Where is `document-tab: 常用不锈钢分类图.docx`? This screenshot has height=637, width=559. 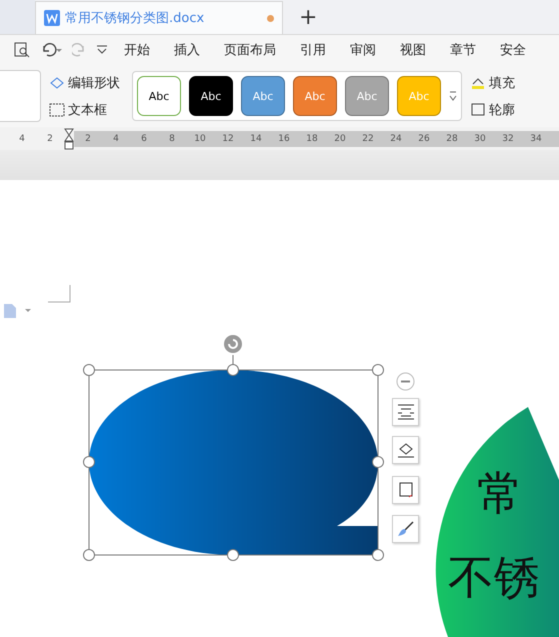 document-tab: 常用不锈钢分类图.docx is located at coordinates (159, 17).